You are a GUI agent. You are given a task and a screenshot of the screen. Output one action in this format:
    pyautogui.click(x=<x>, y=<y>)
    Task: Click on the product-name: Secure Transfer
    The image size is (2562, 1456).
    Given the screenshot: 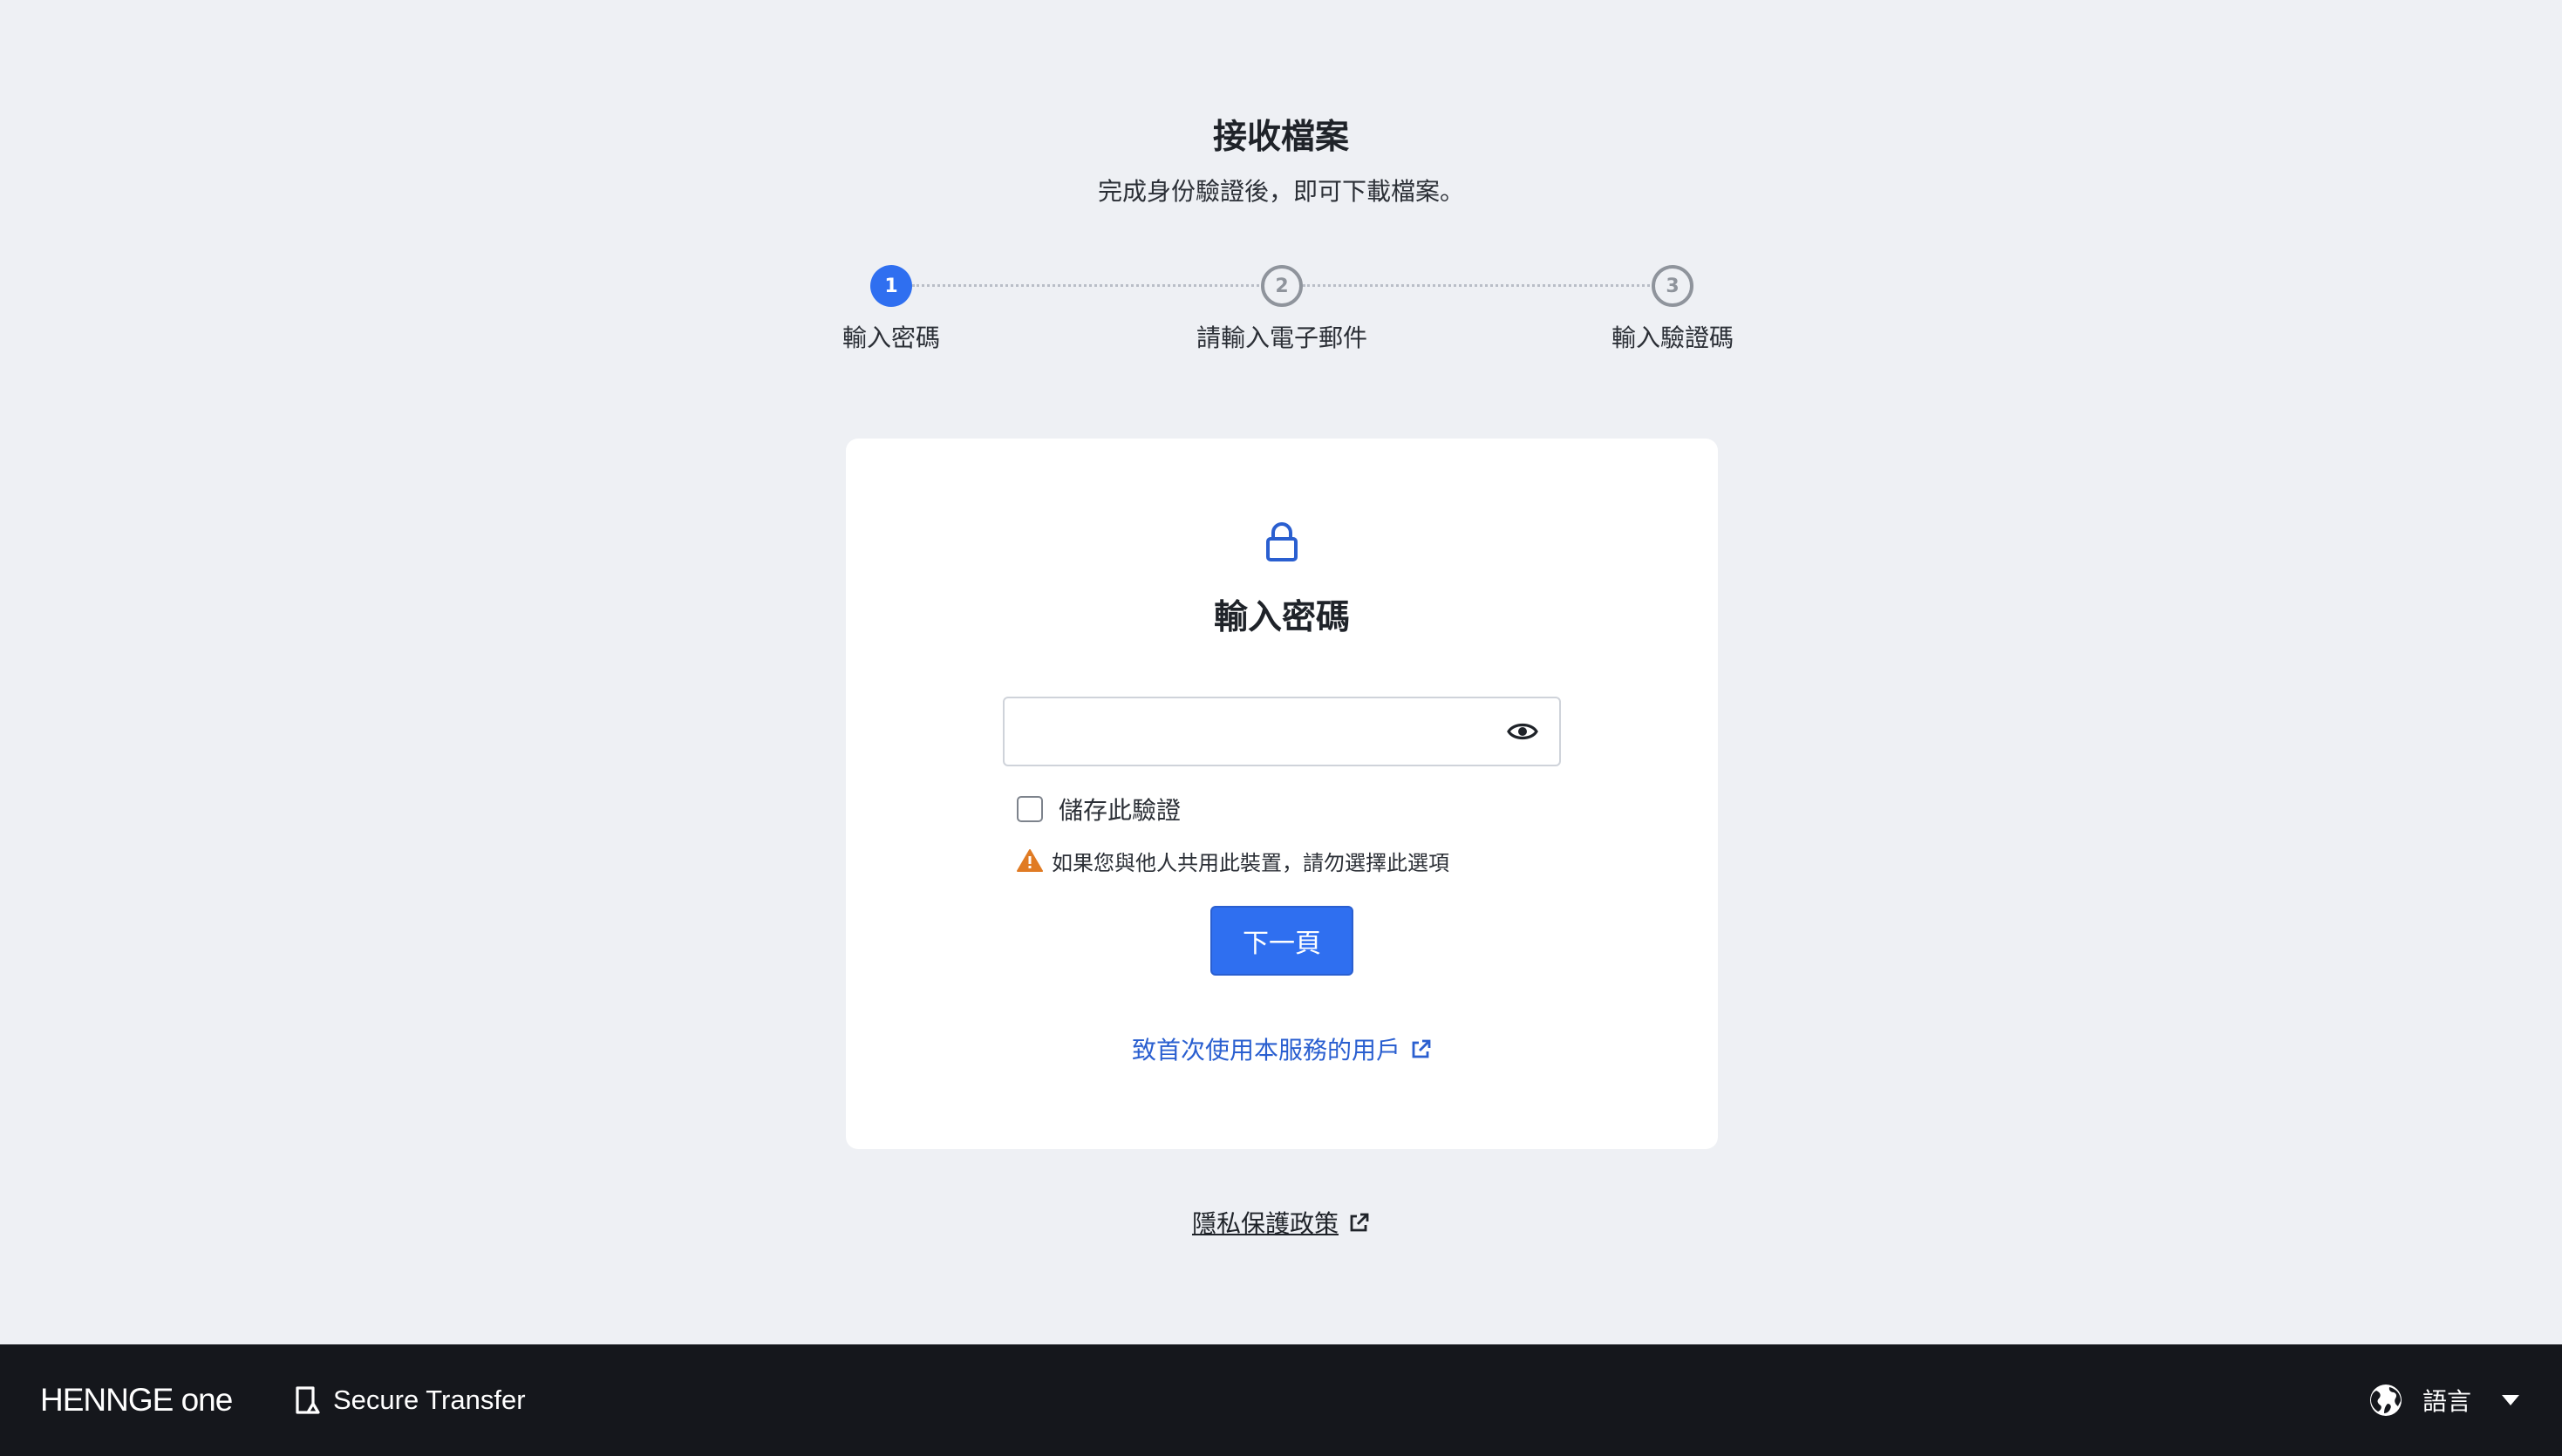 What is the action you would take?
    pyautogui.click(x=429, y=1400)
    